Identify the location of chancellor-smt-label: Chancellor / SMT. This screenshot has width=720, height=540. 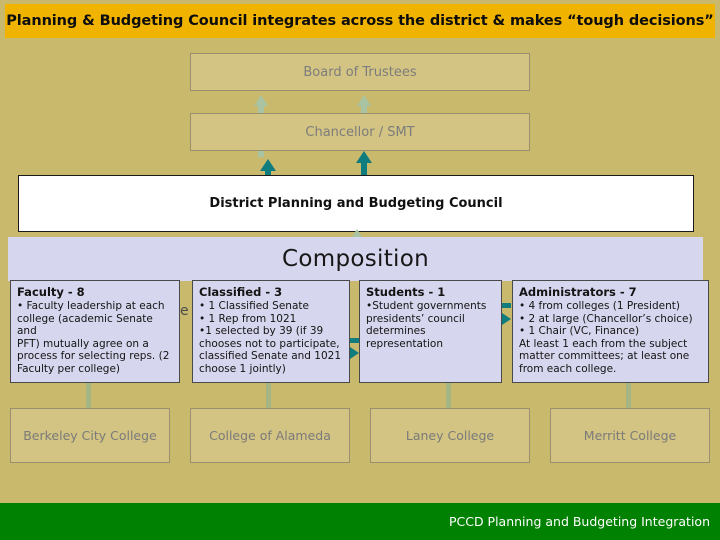
(360, 132).